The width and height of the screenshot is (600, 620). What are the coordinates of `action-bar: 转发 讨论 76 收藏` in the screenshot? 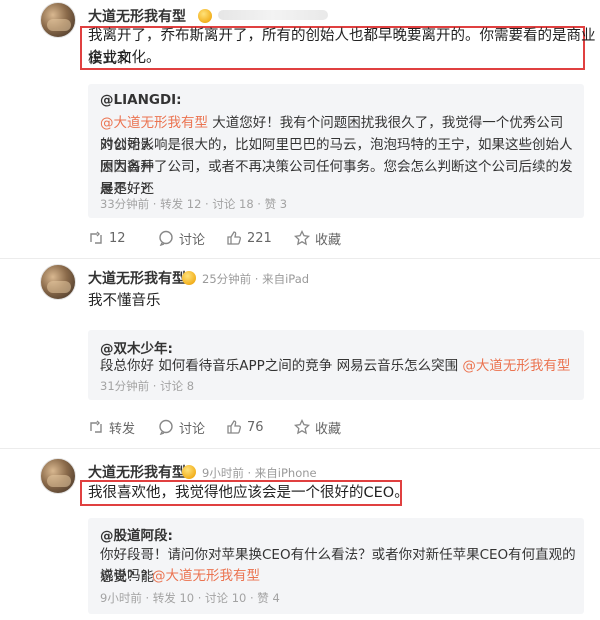 It's located at (298, 427).